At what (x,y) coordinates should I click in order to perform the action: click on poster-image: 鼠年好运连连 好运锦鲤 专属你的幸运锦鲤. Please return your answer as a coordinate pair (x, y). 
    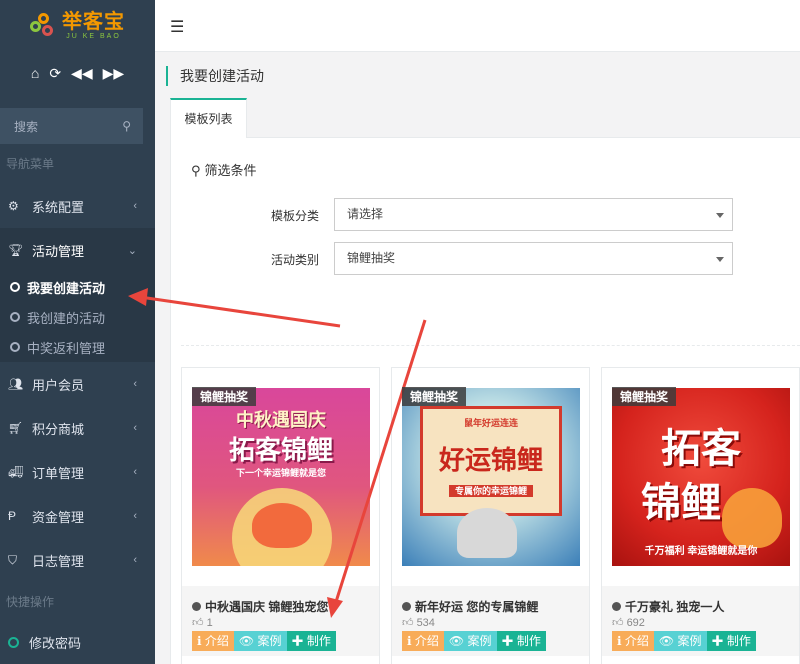
    Looking at the image, I should click on (491, 477).